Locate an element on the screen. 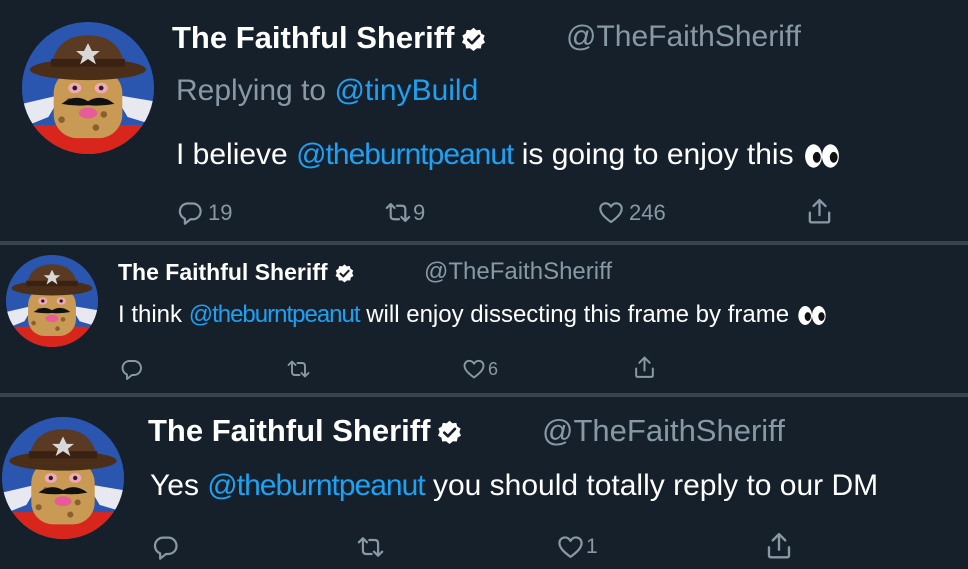 The image size is (968, 569). retweet-count: 9 is located at coordinates (419, 212).